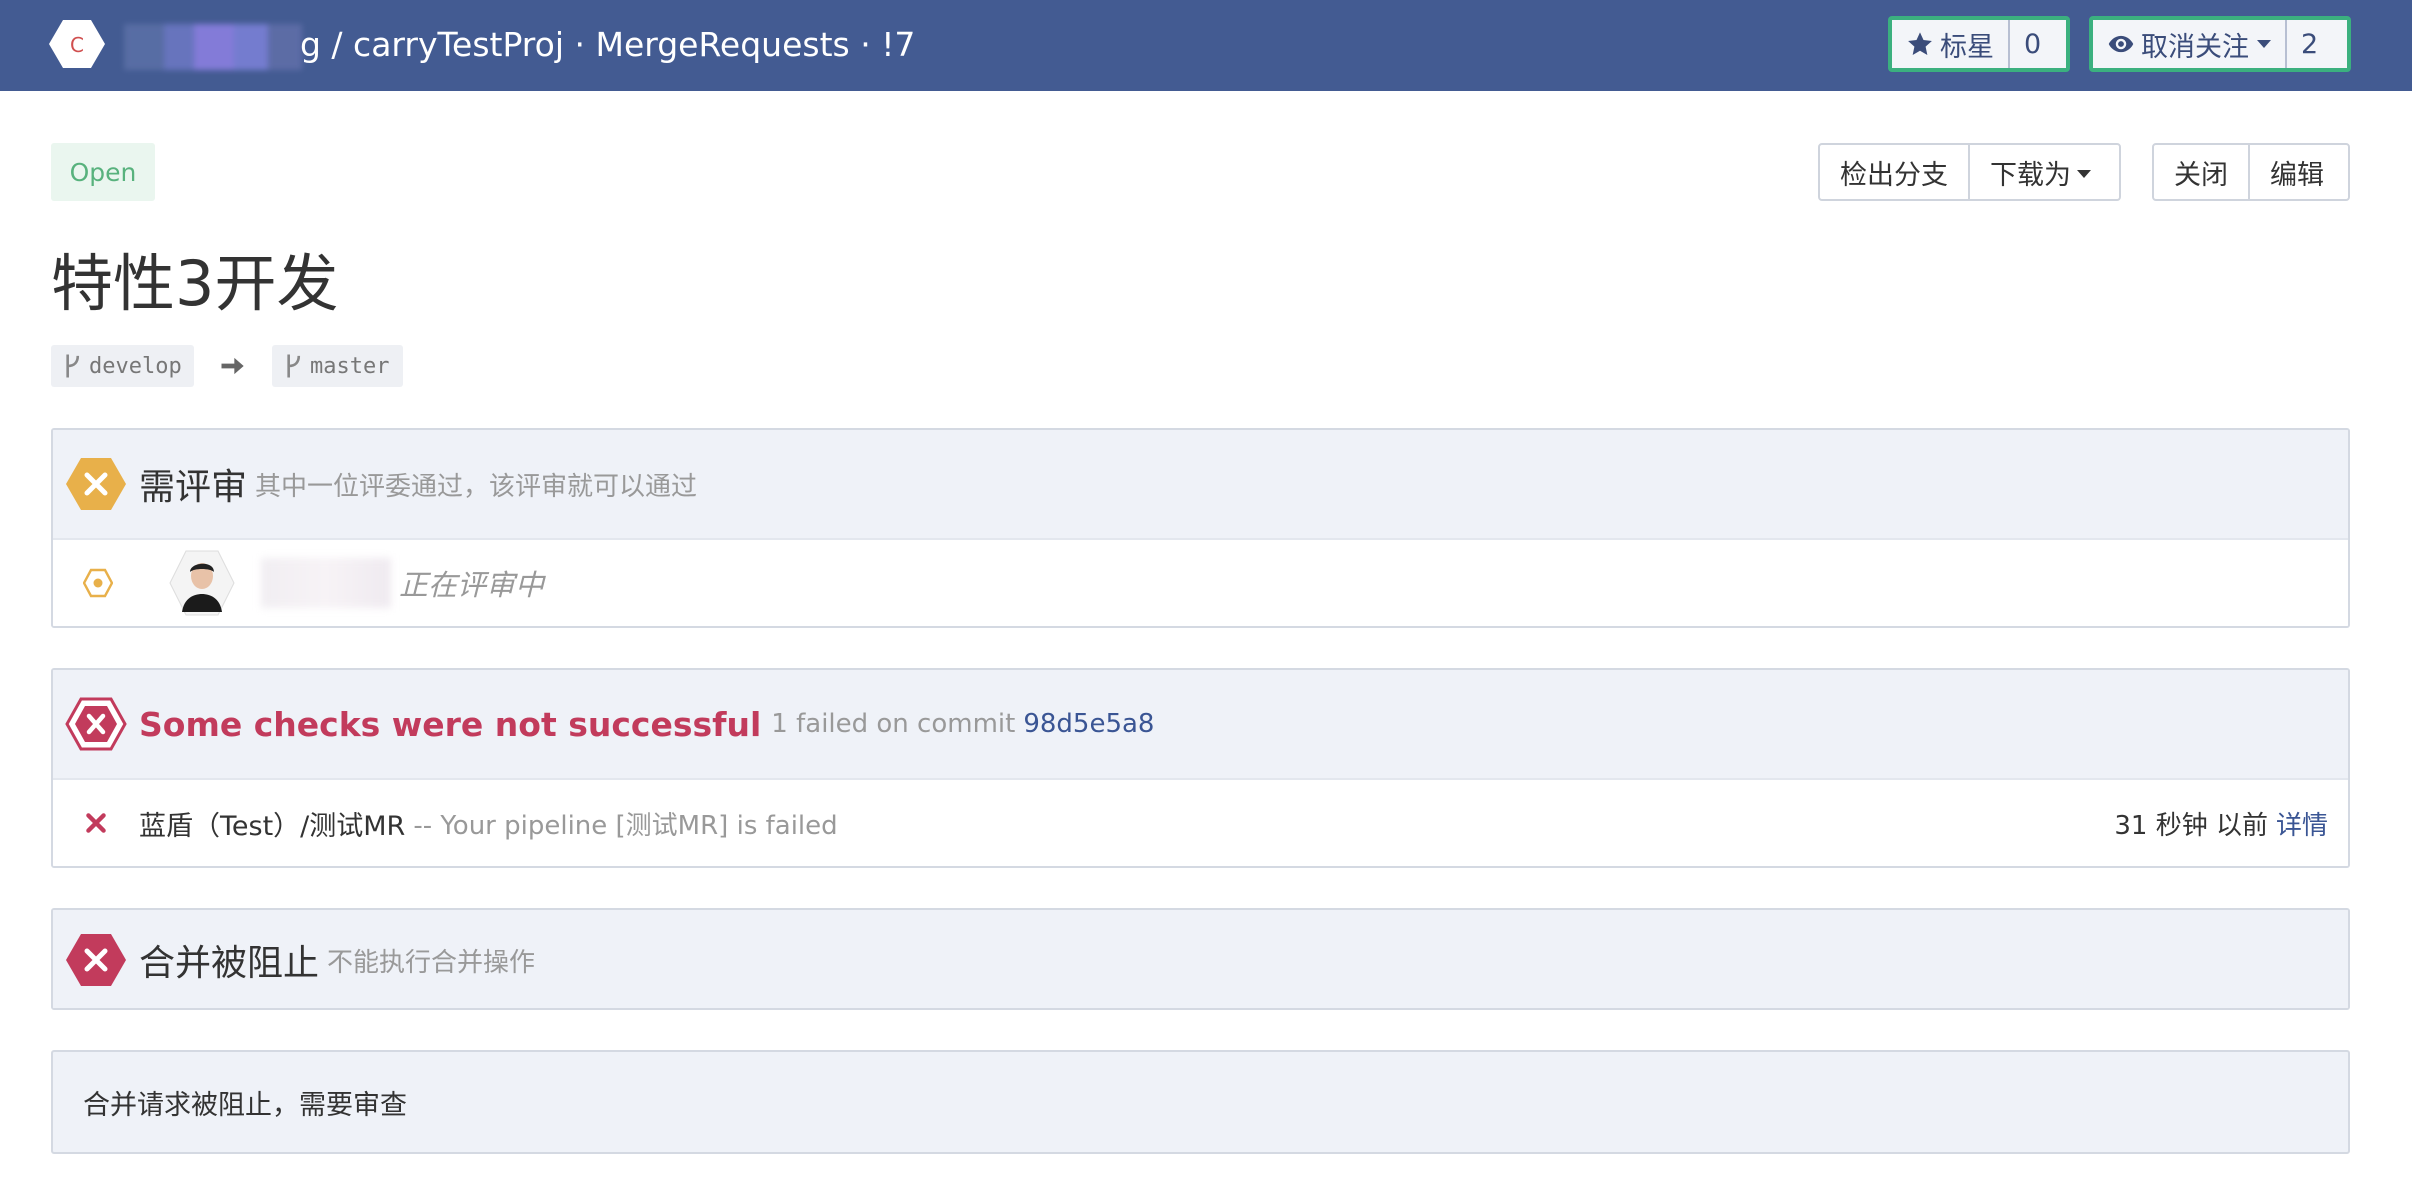 Image resolution: width=2412 pixels, height=1180 pixels. I want to click on download-as-button: 下载为, so click(2039, 172).